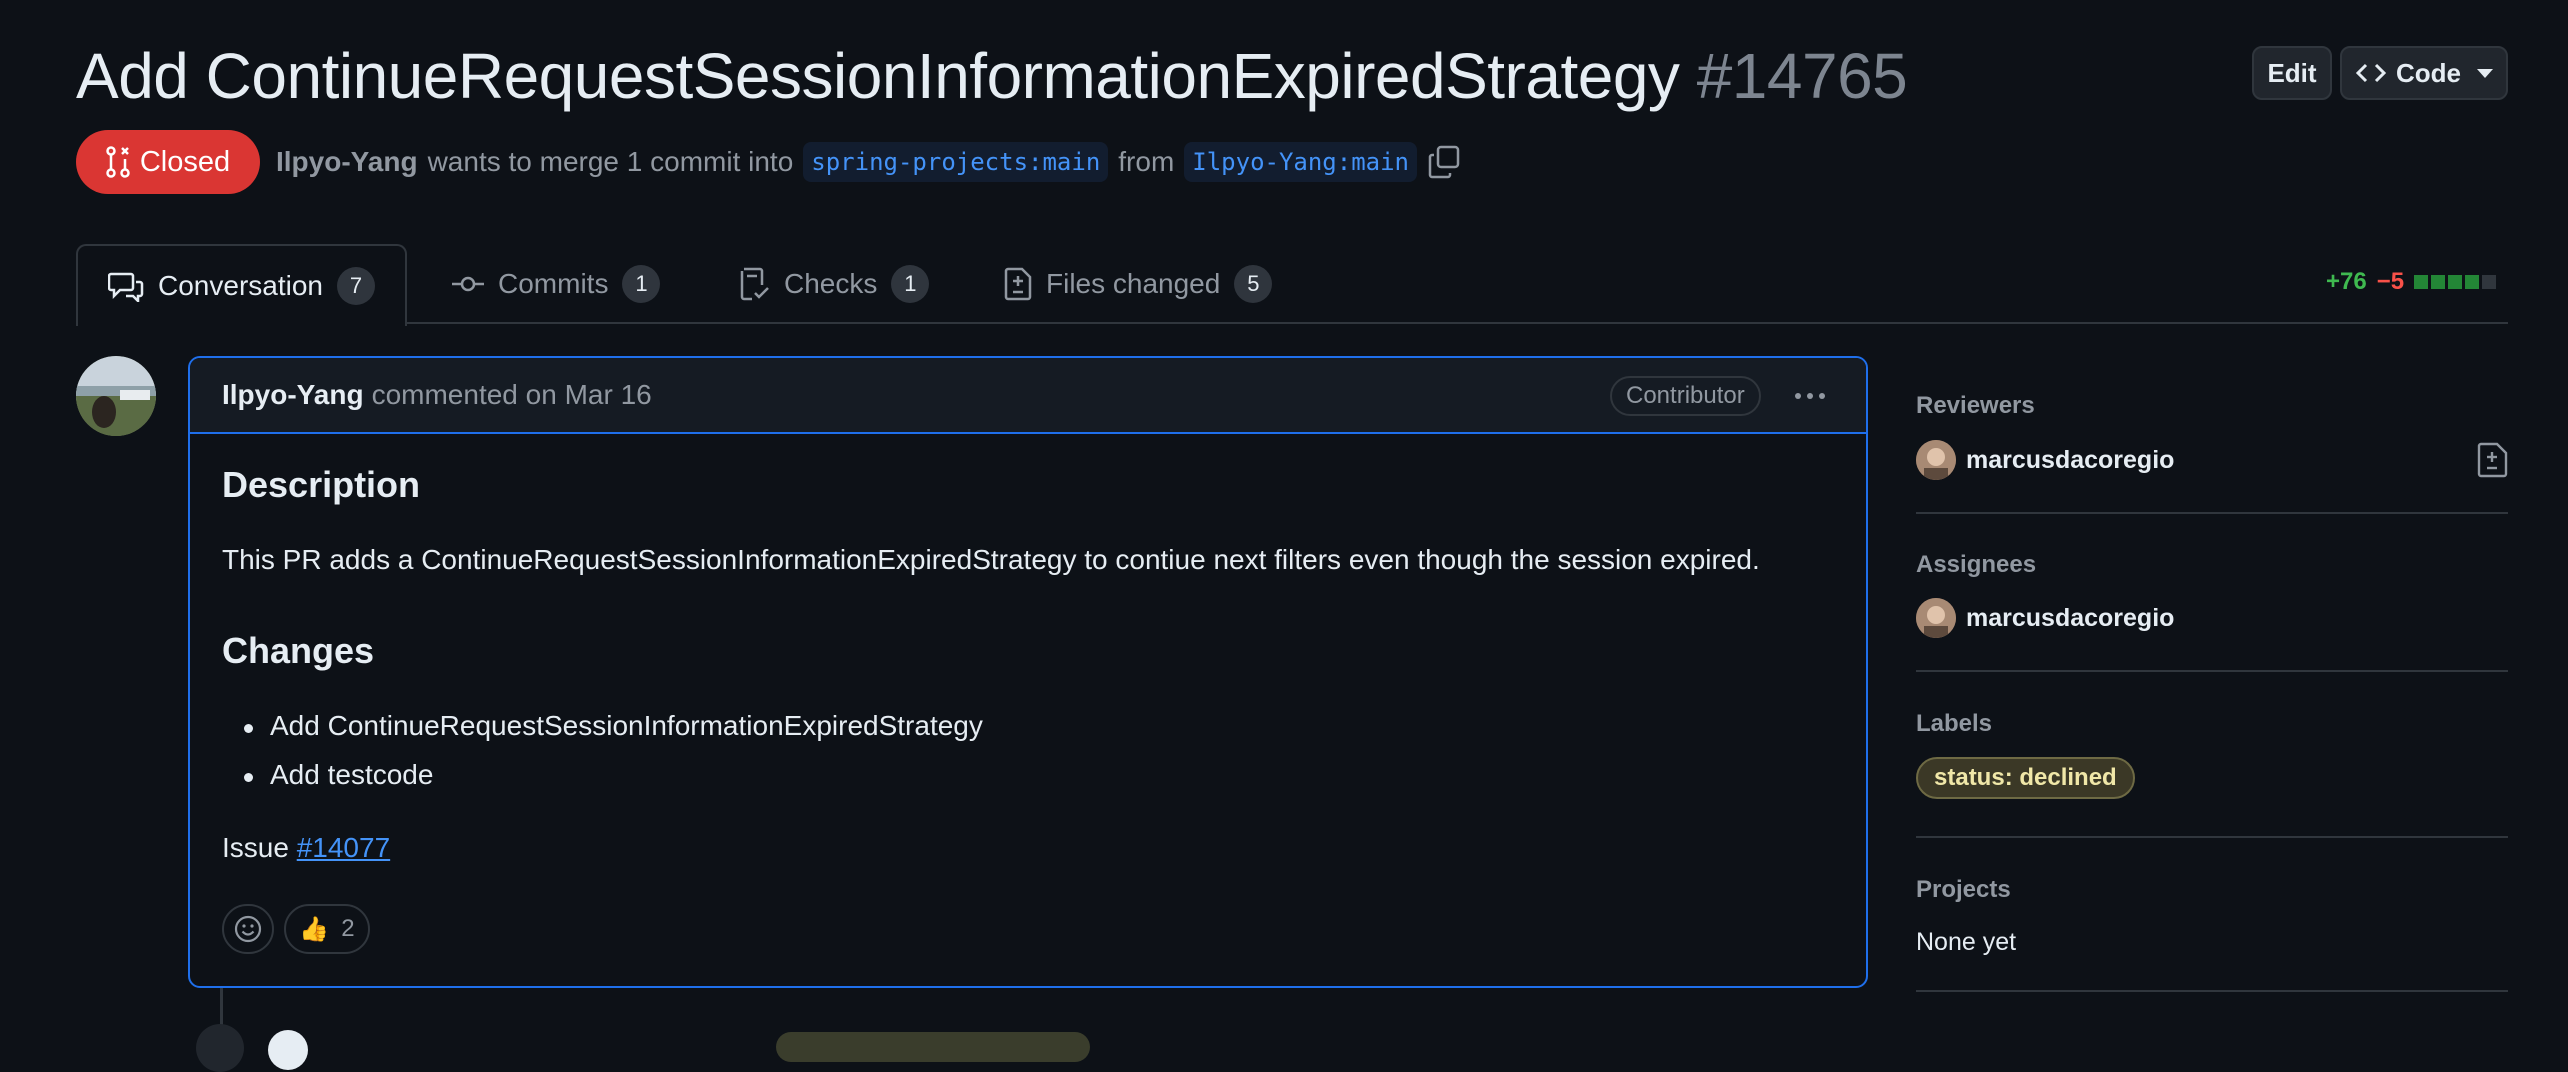 Image resolution: width=2568 pixels, height=1072 pixels. I want to click on contributor-badge: Contributor, so click(1685, 396).